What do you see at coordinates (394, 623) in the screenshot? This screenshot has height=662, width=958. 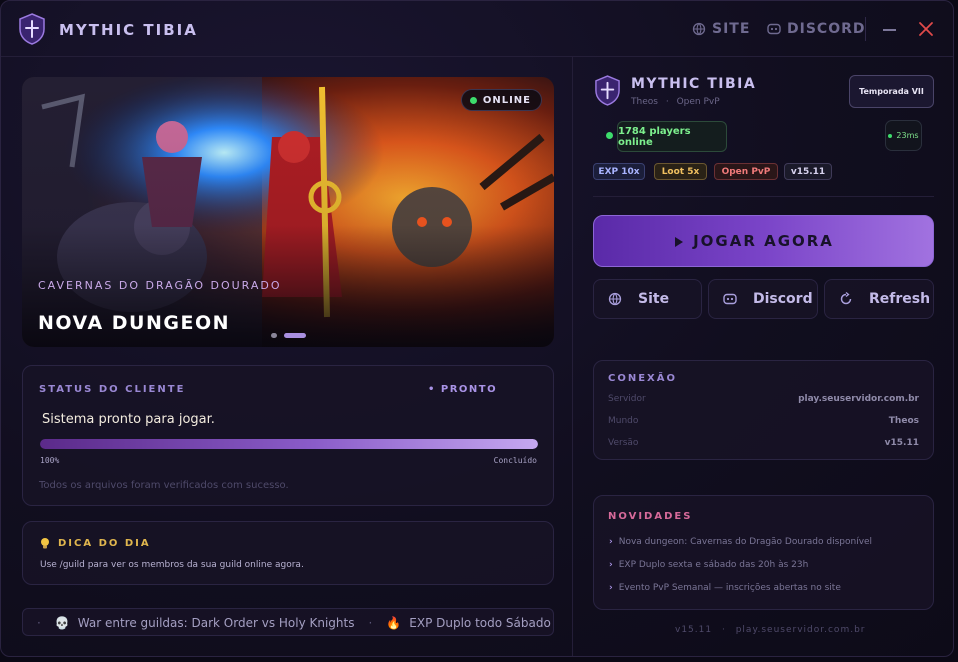 I see `fire-icon: 🔥` at bounding box center [394, 623].